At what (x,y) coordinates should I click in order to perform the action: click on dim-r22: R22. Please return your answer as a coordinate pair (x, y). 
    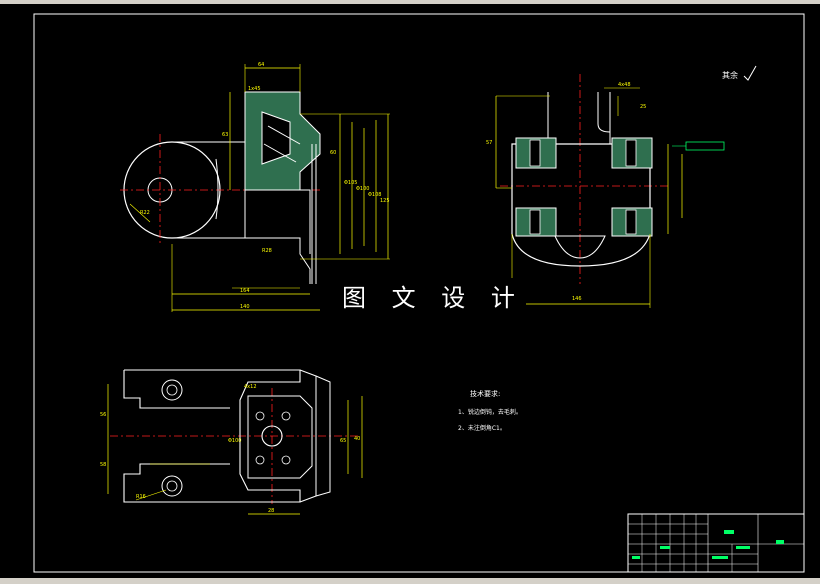
    Looking at the image, I should click on (145, 213).